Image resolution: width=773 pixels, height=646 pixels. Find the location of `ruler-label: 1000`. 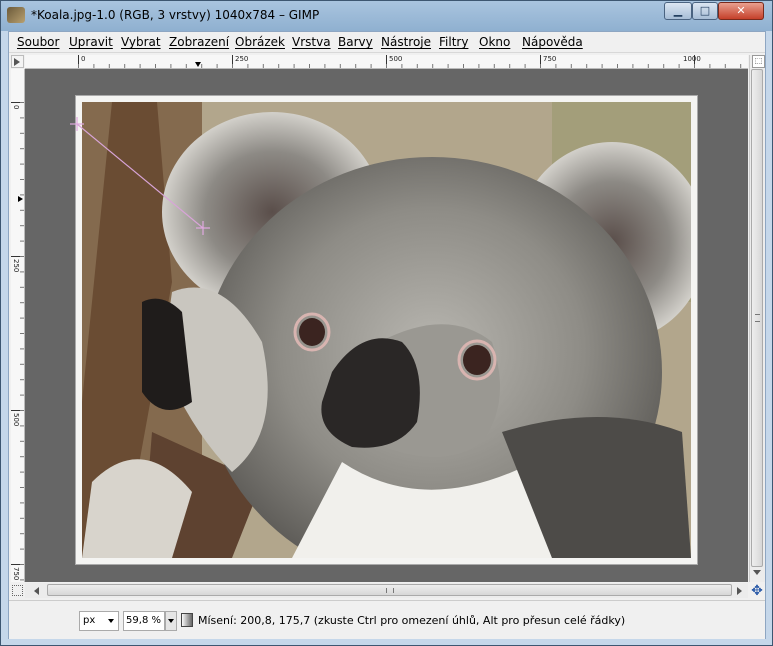

ruler-label: 1000 is located at coordinates (692, 59).